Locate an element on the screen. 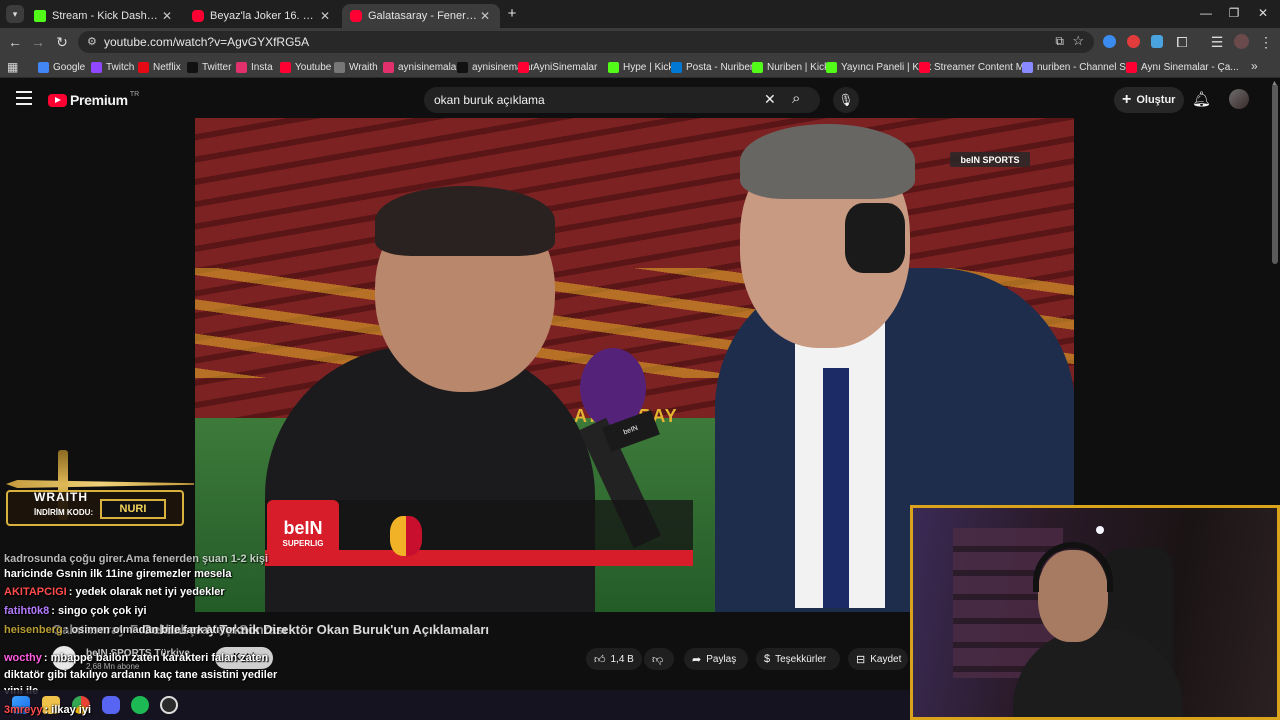 The image size is (1280, 720). tab-youtube-galatasaray: Galatasaray - Fenerbahçe Maç ✕ is located at coordinates (421, 16).